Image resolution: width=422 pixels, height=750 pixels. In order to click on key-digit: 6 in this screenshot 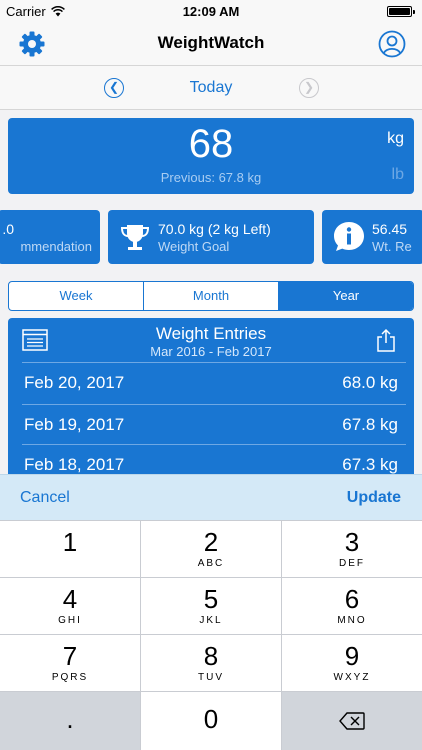, I will do `click(352, 599)`.